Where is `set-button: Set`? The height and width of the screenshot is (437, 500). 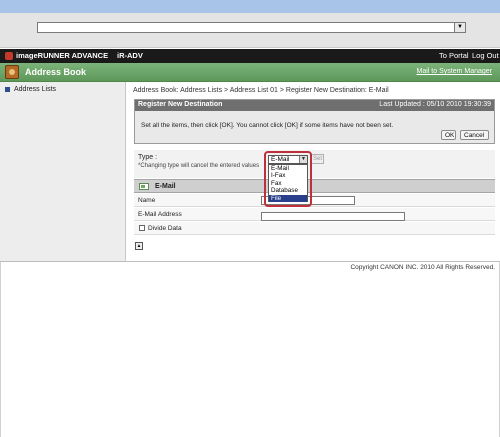 set-button: Set is located at coordinates (317, 159).